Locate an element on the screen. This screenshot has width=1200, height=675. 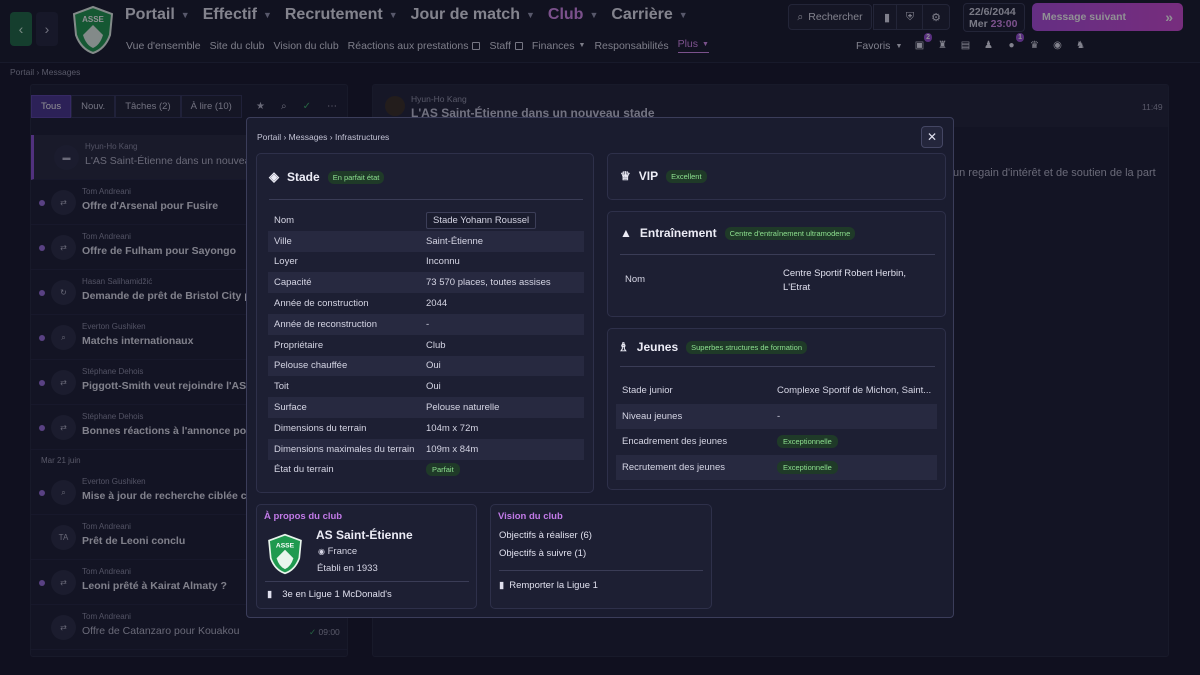
close-button: ✕ is located at coordinates (932, 137).